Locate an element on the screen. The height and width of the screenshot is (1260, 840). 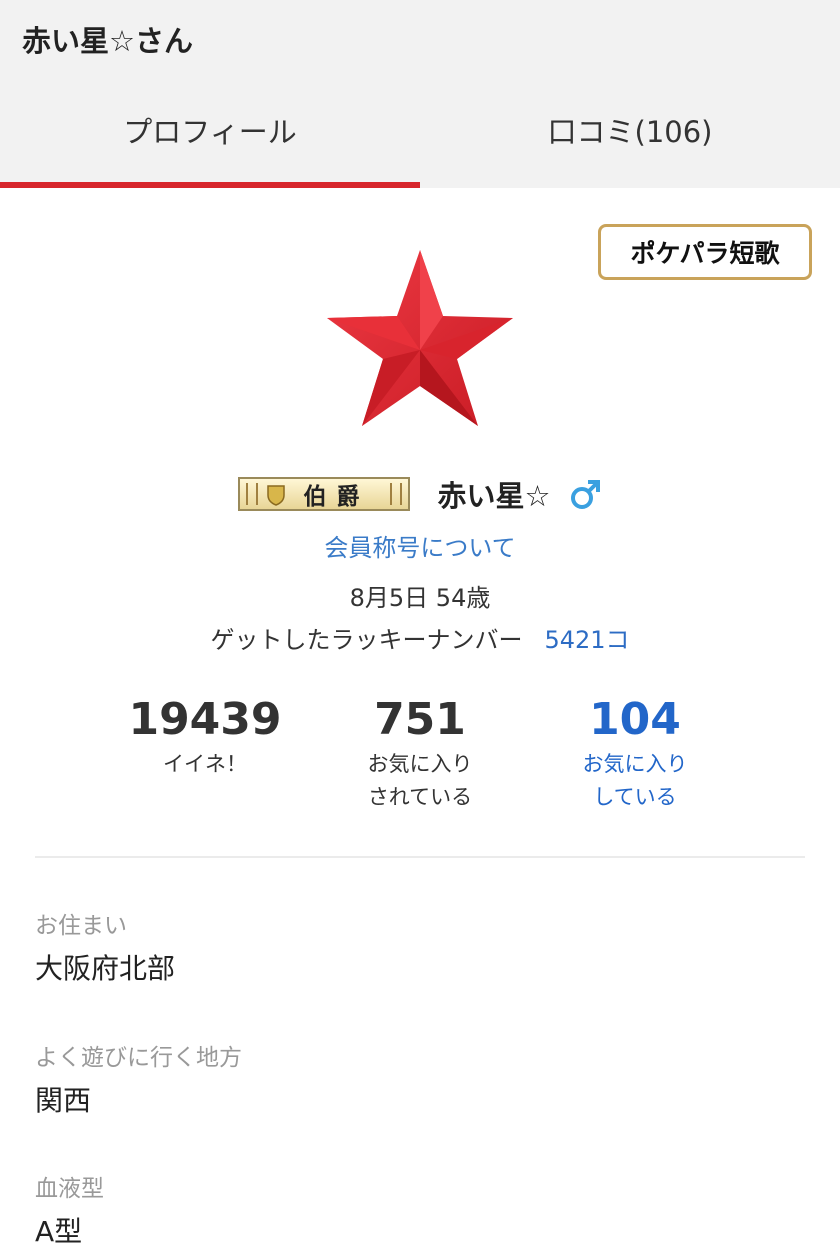
residence-value: 大阪府北部 is located at coordinates (105, 968).